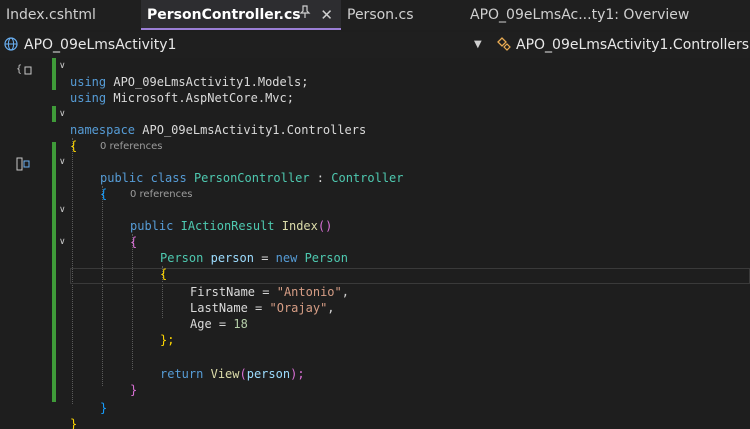  I want to click on type-dropdown: APO_09eLmsActivity1.Controllers.Pe, so click(623, 45).